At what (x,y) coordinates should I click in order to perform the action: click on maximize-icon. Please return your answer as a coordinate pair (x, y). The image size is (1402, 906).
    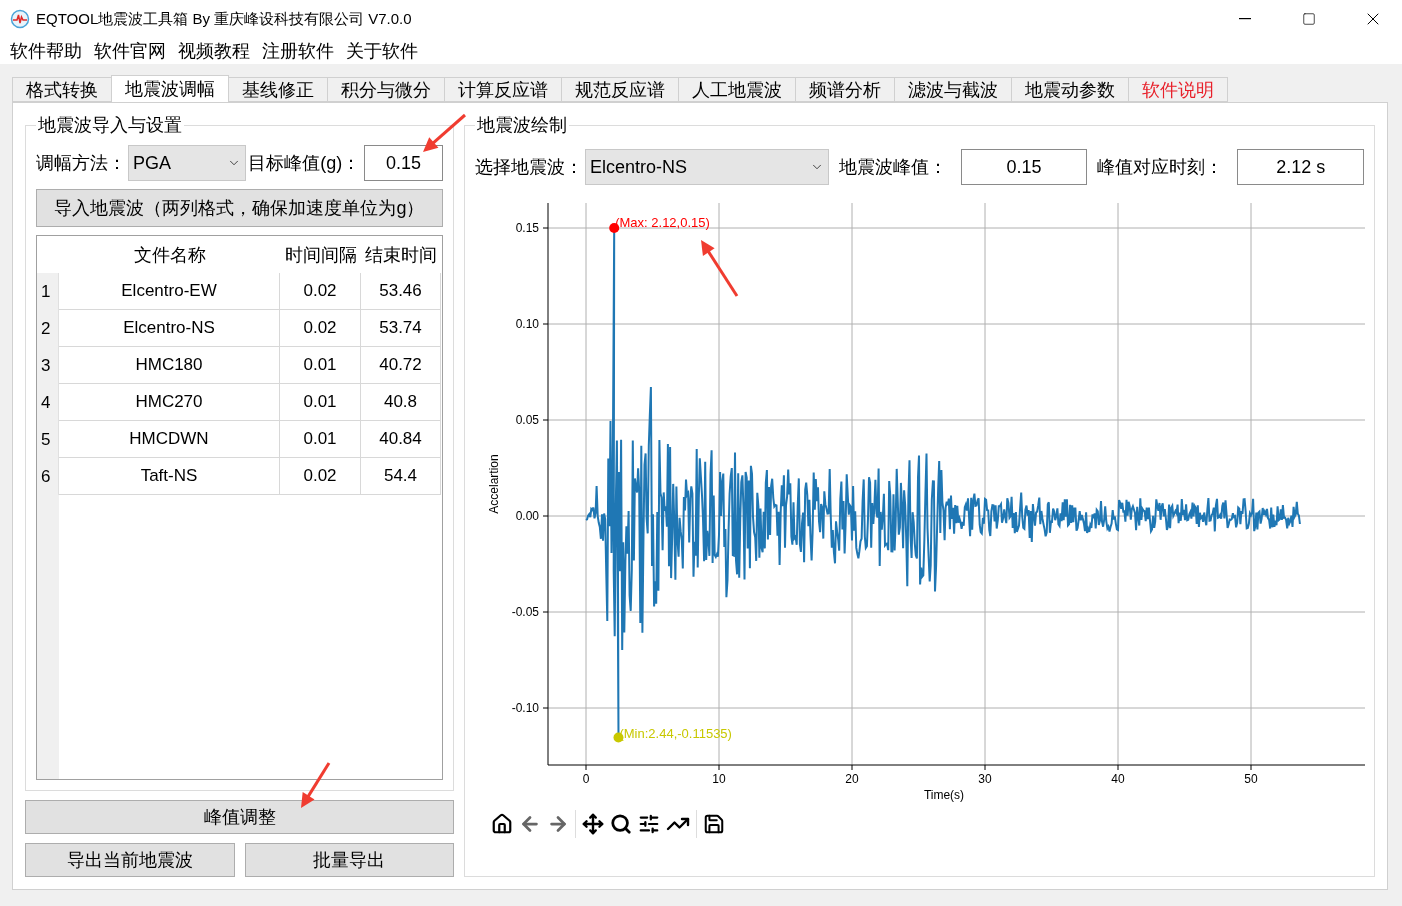
    Looking at the image, I should click on (1309, 19).